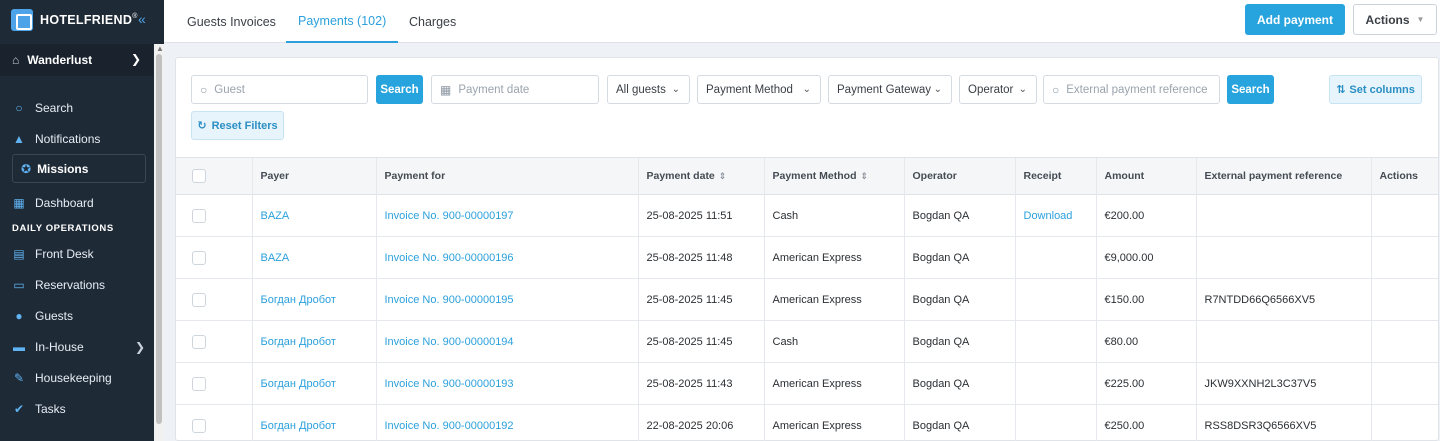 This screenshot has width=1440, height=441. I want to click on sidebar-item-reservations: ▭ Reservations, so click(76, 284).